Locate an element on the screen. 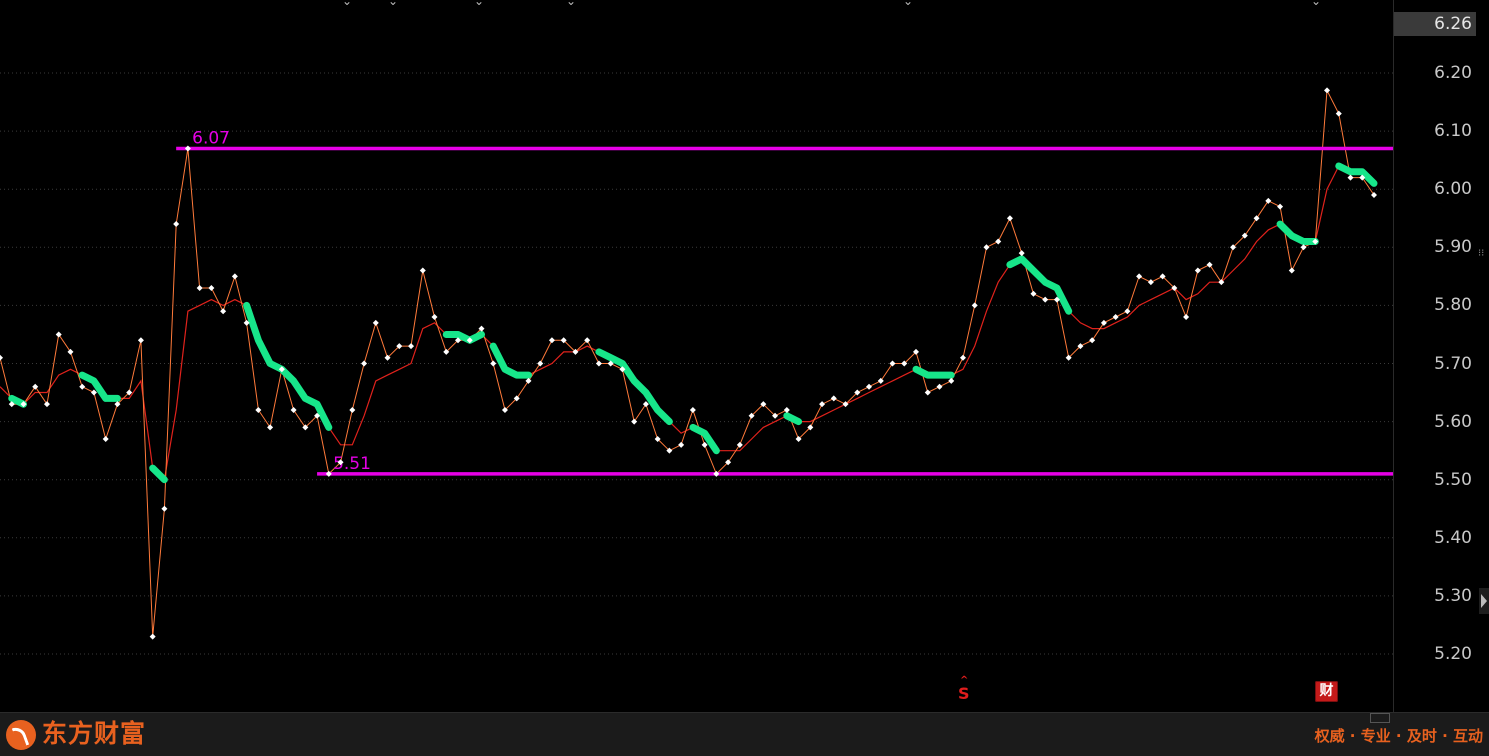 The image size is (1489, 756). y-tick-label: 5.60 is located at coordinates (1453, 421).